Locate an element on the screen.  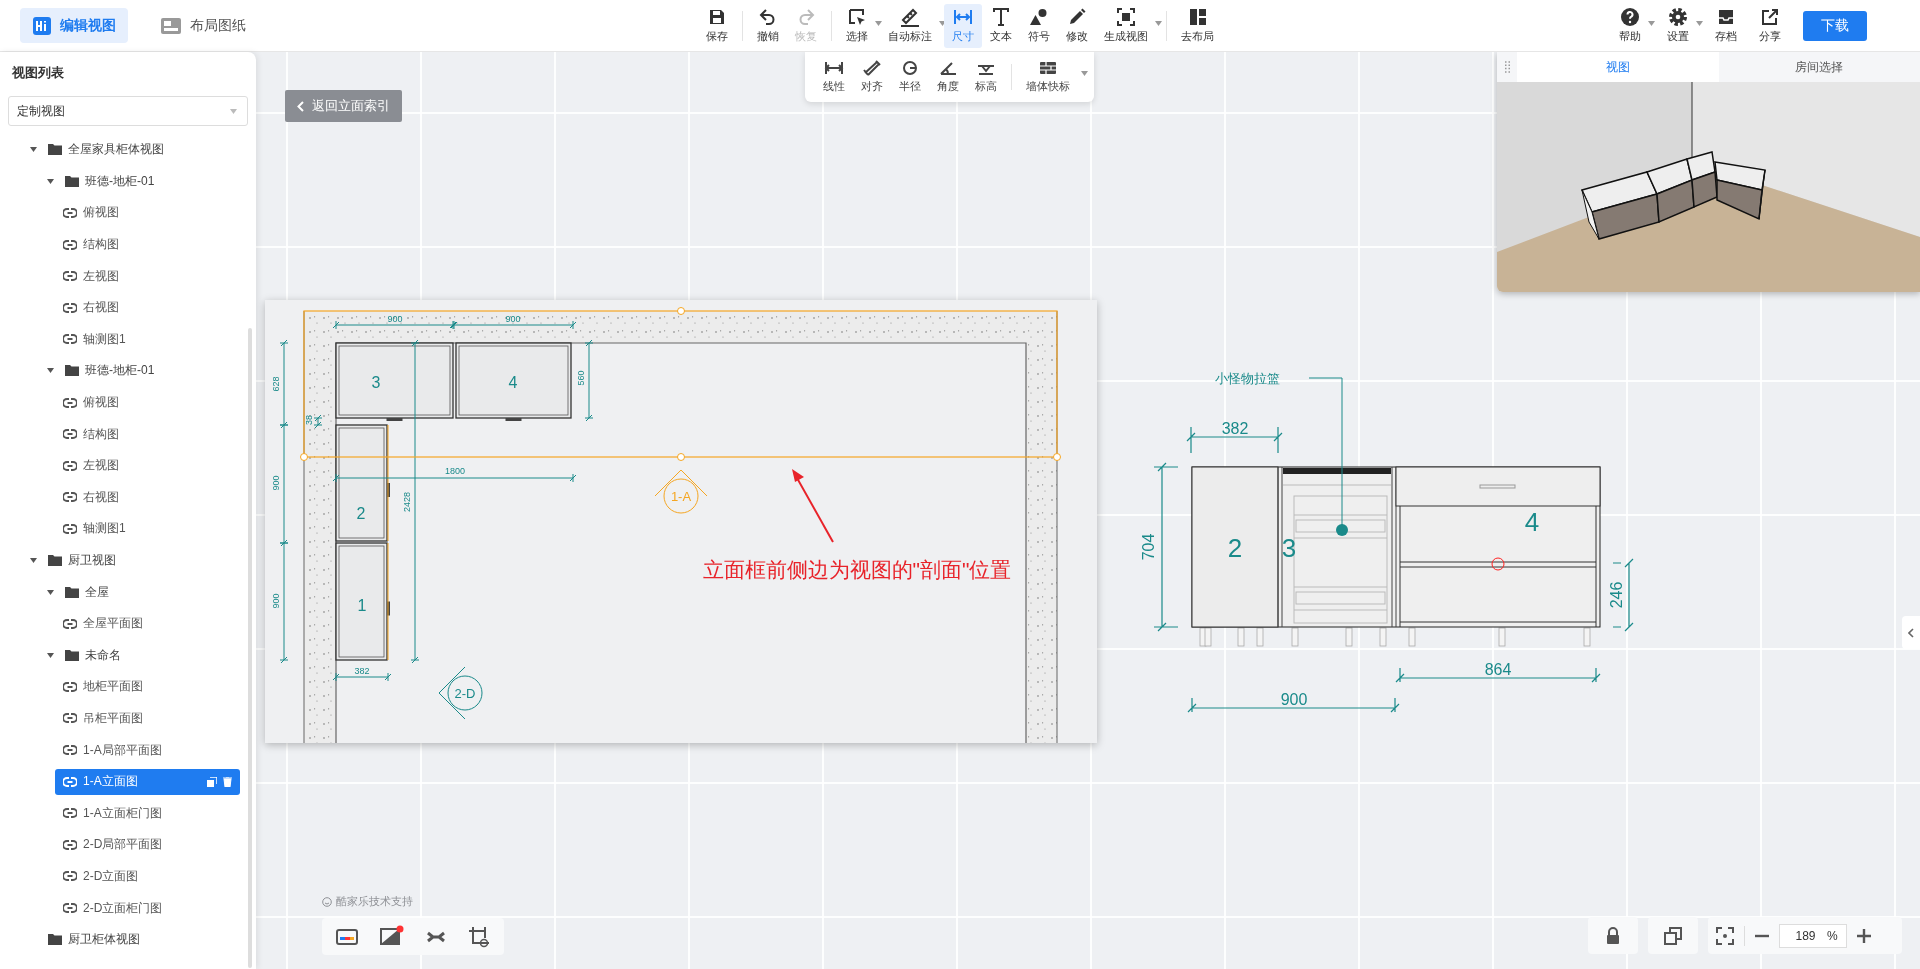
tree-item: 1-A局部平面图 is located at coordinates (147, 750).